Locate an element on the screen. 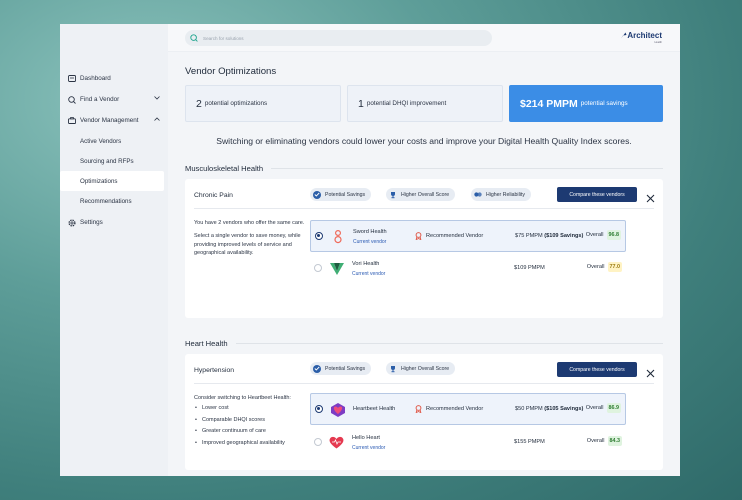  vendor-price: $75 PMPM ($109 Savings) is located at coordinates (549, 236).